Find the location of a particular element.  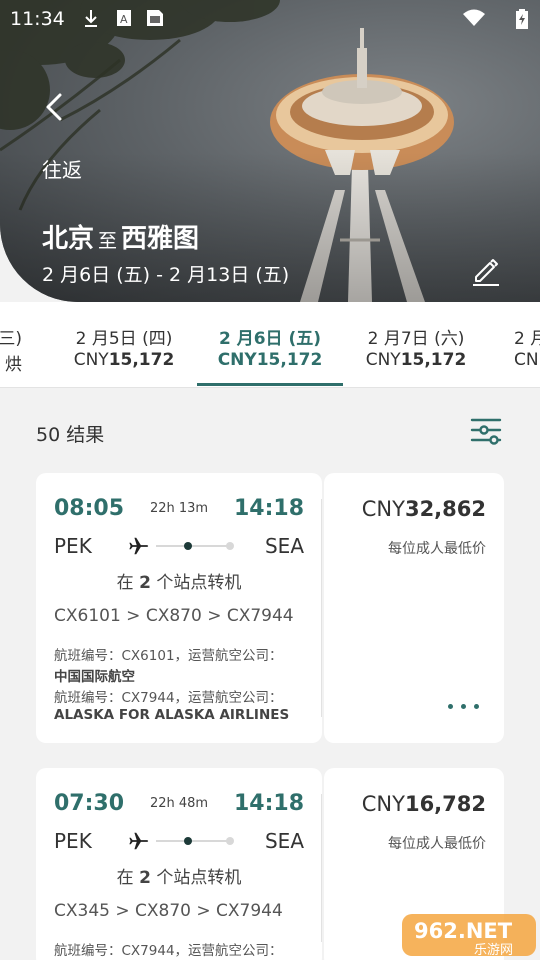

route-separator: 至 is located at coordinates (108, 241).